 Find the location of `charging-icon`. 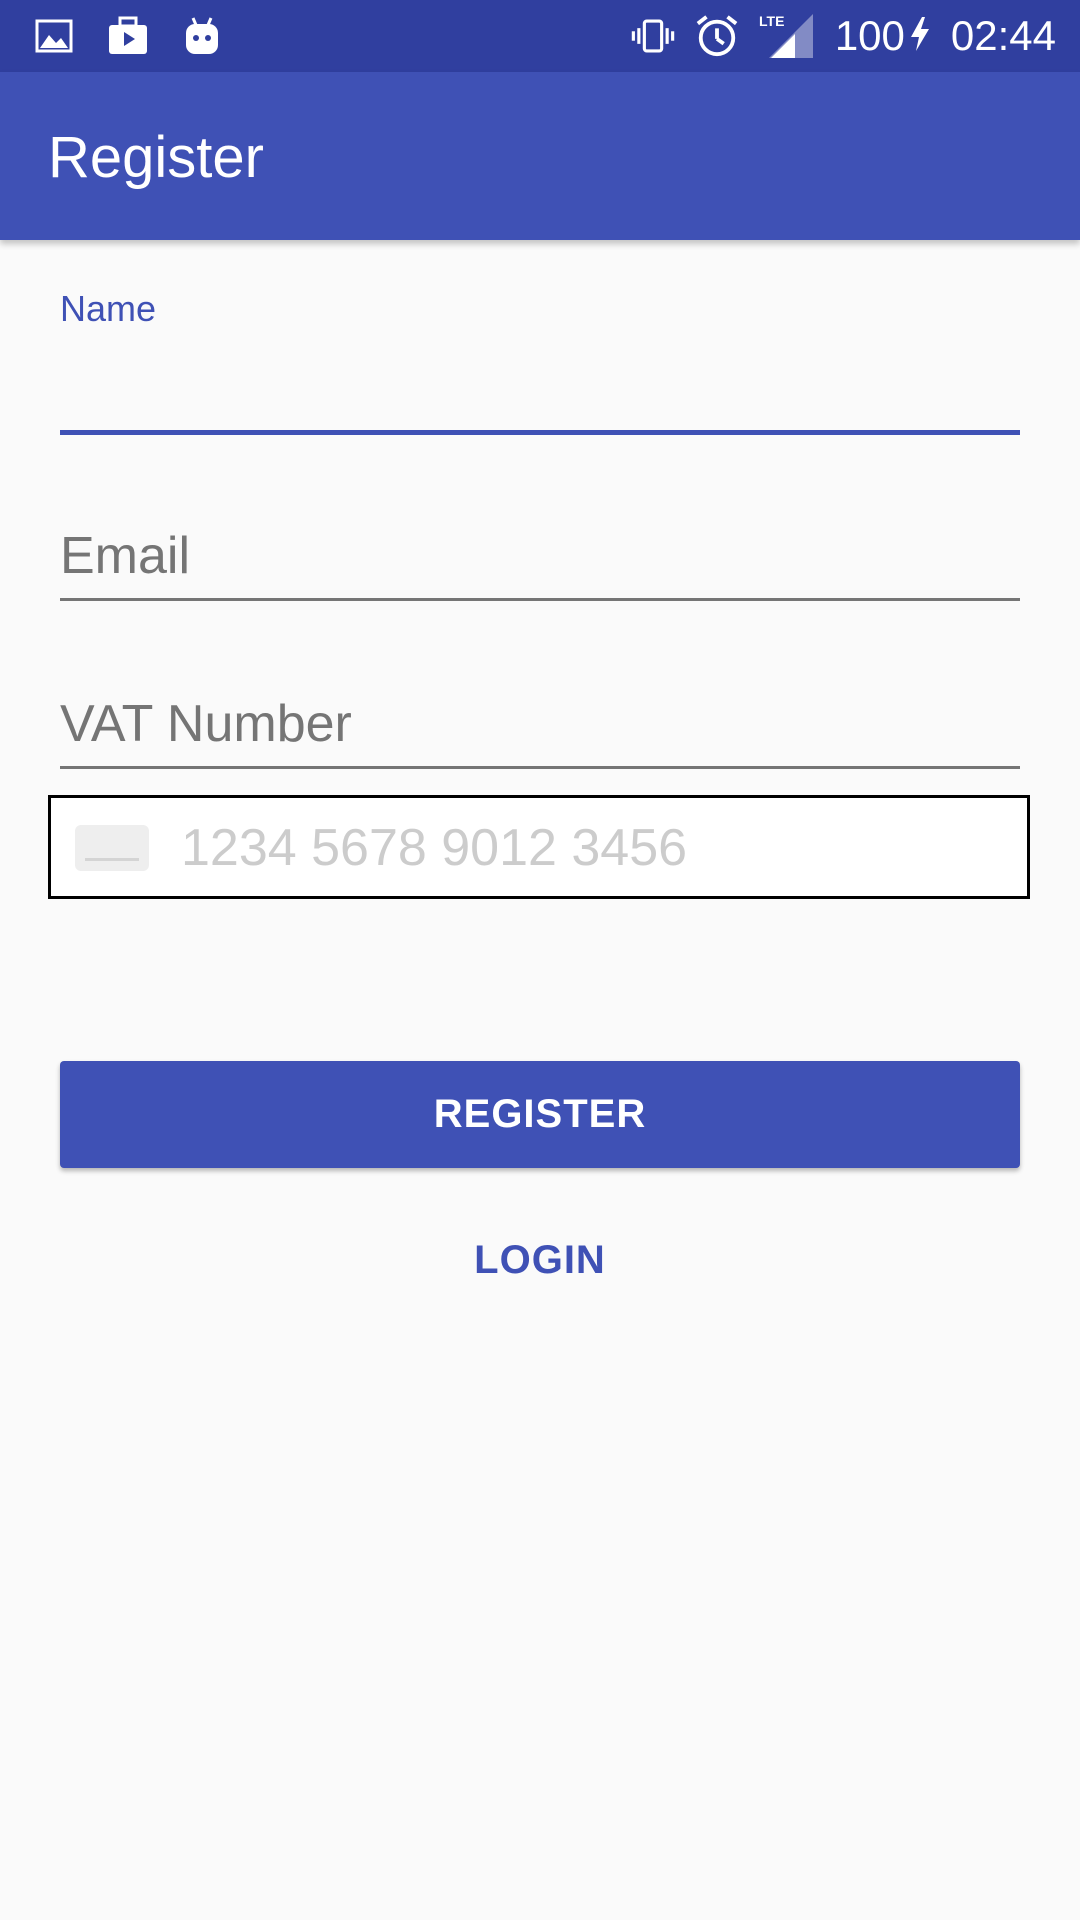

charging-icon is located at coordinates (920, 36).